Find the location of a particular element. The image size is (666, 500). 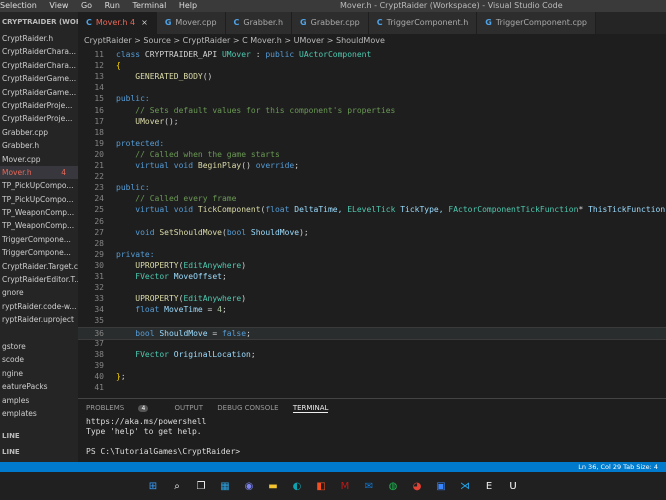

taskview-icon: ❐ is located at coordinates (201, 486).